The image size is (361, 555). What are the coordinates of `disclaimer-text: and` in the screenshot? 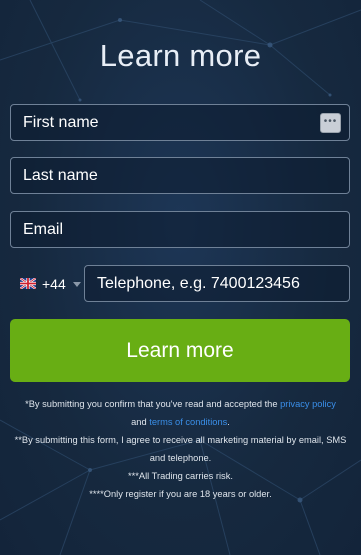 It's located at (140, 422).